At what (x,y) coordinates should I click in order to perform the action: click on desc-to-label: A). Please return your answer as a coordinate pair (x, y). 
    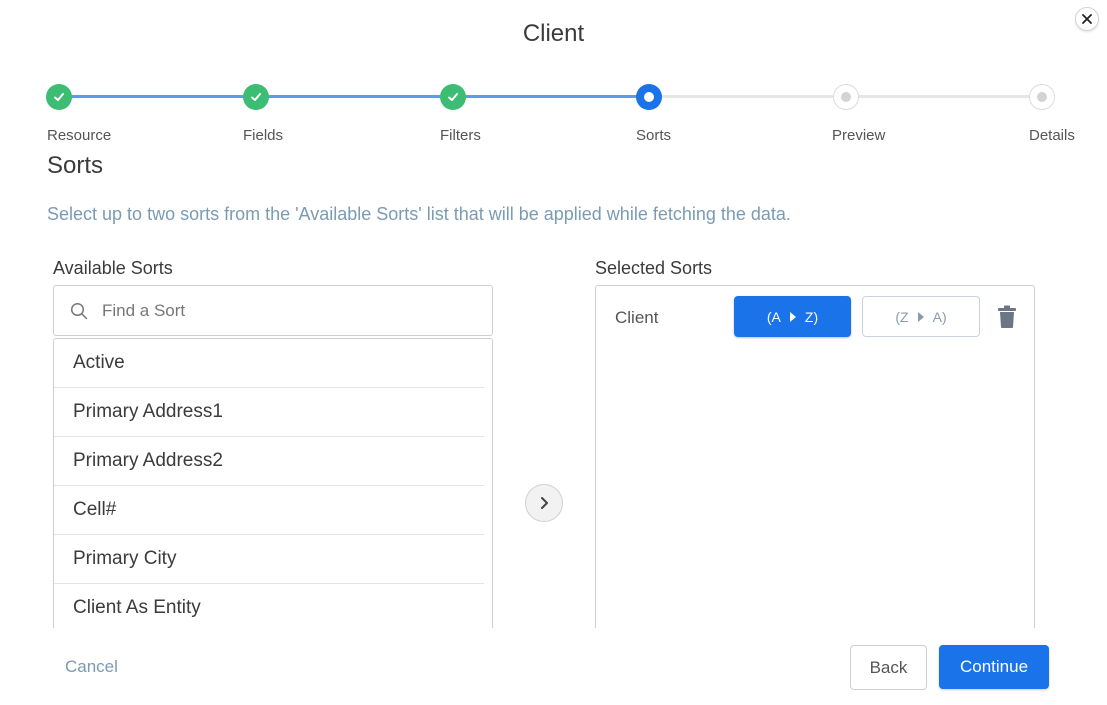
    Looking at the image, I should click on (939, 316).